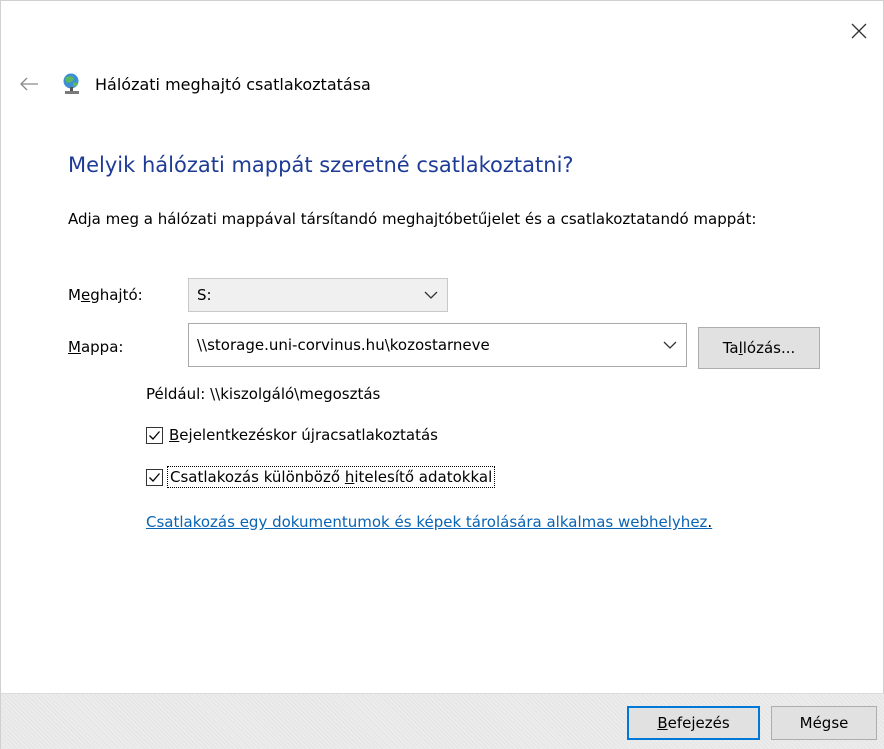 The width and height of the screenshot is (884, 749). I want to click on title-bar: Hálózati meghajtó csatlakoztatása, so click(195, 84).